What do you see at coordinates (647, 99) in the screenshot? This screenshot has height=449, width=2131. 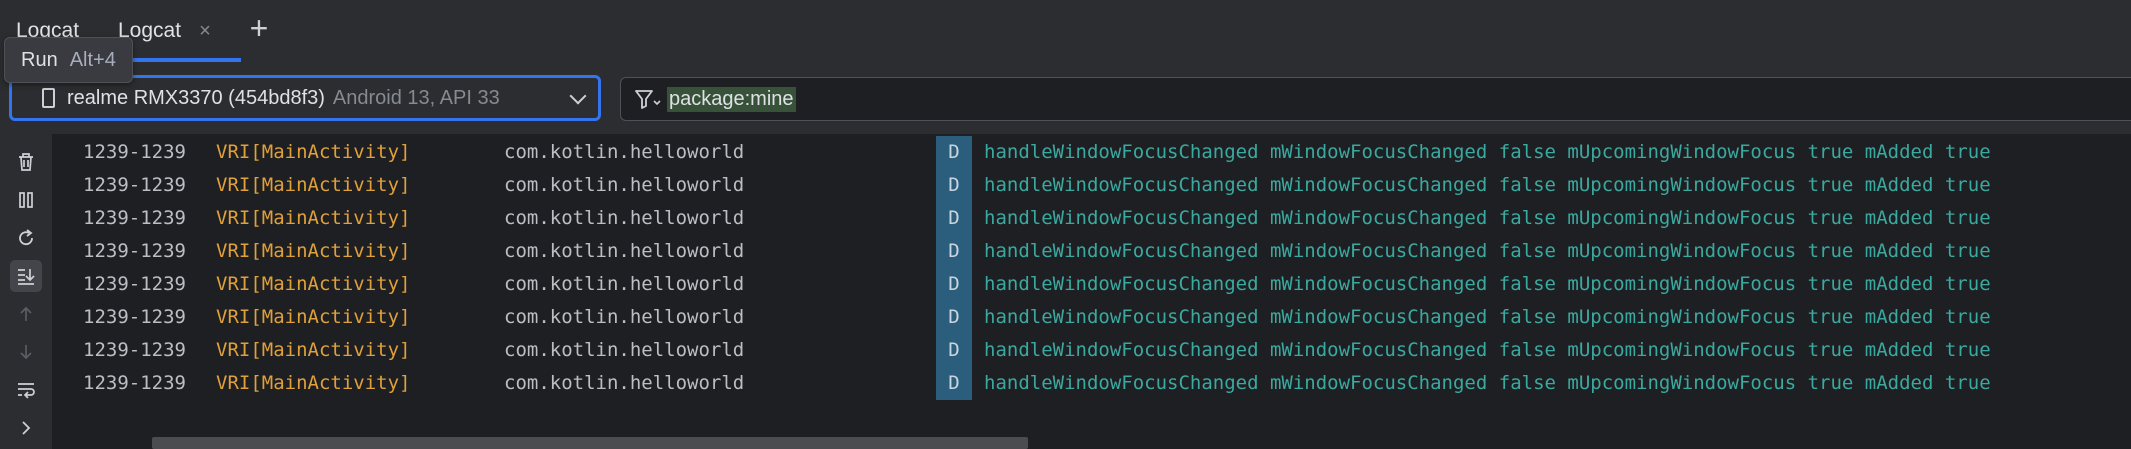 I see `filter-icon` at bounding box center [647, 99].